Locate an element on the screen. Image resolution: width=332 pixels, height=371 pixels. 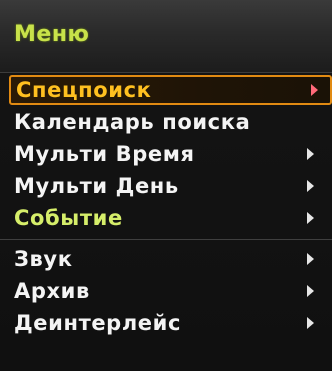
menu-item-archive: Архив is located at coordinates (166, 291).